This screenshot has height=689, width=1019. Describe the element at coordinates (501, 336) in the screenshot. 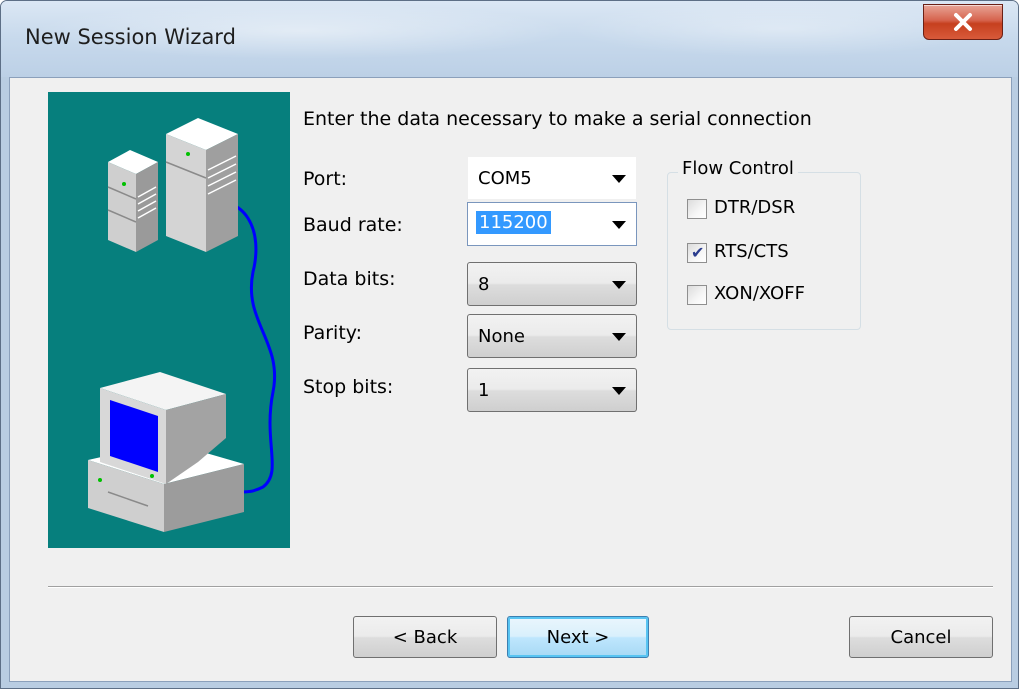

I see `parity-value: None` at that location.